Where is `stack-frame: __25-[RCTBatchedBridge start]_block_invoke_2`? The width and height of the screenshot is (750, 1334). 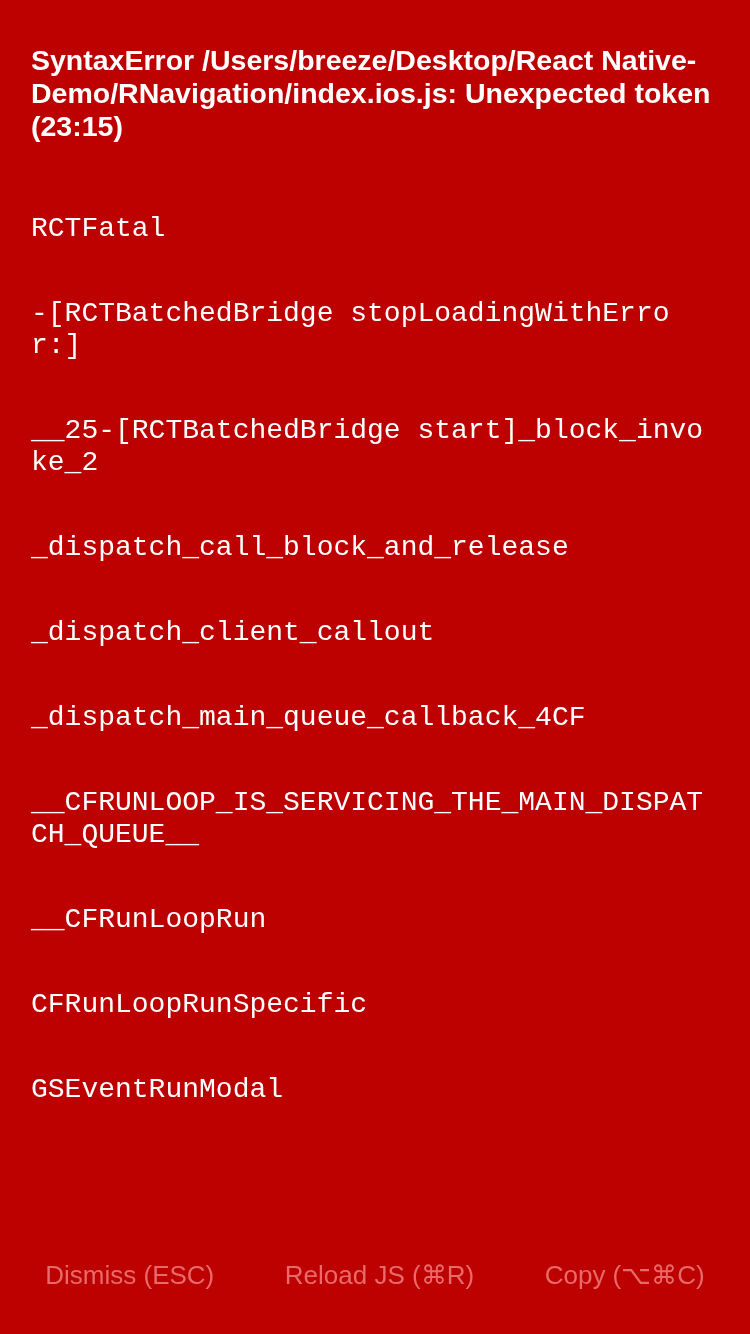 stack-frame: __25-[RCTBatchedBridge start]_block_invoke_2 is located at coordinates (367, 447).